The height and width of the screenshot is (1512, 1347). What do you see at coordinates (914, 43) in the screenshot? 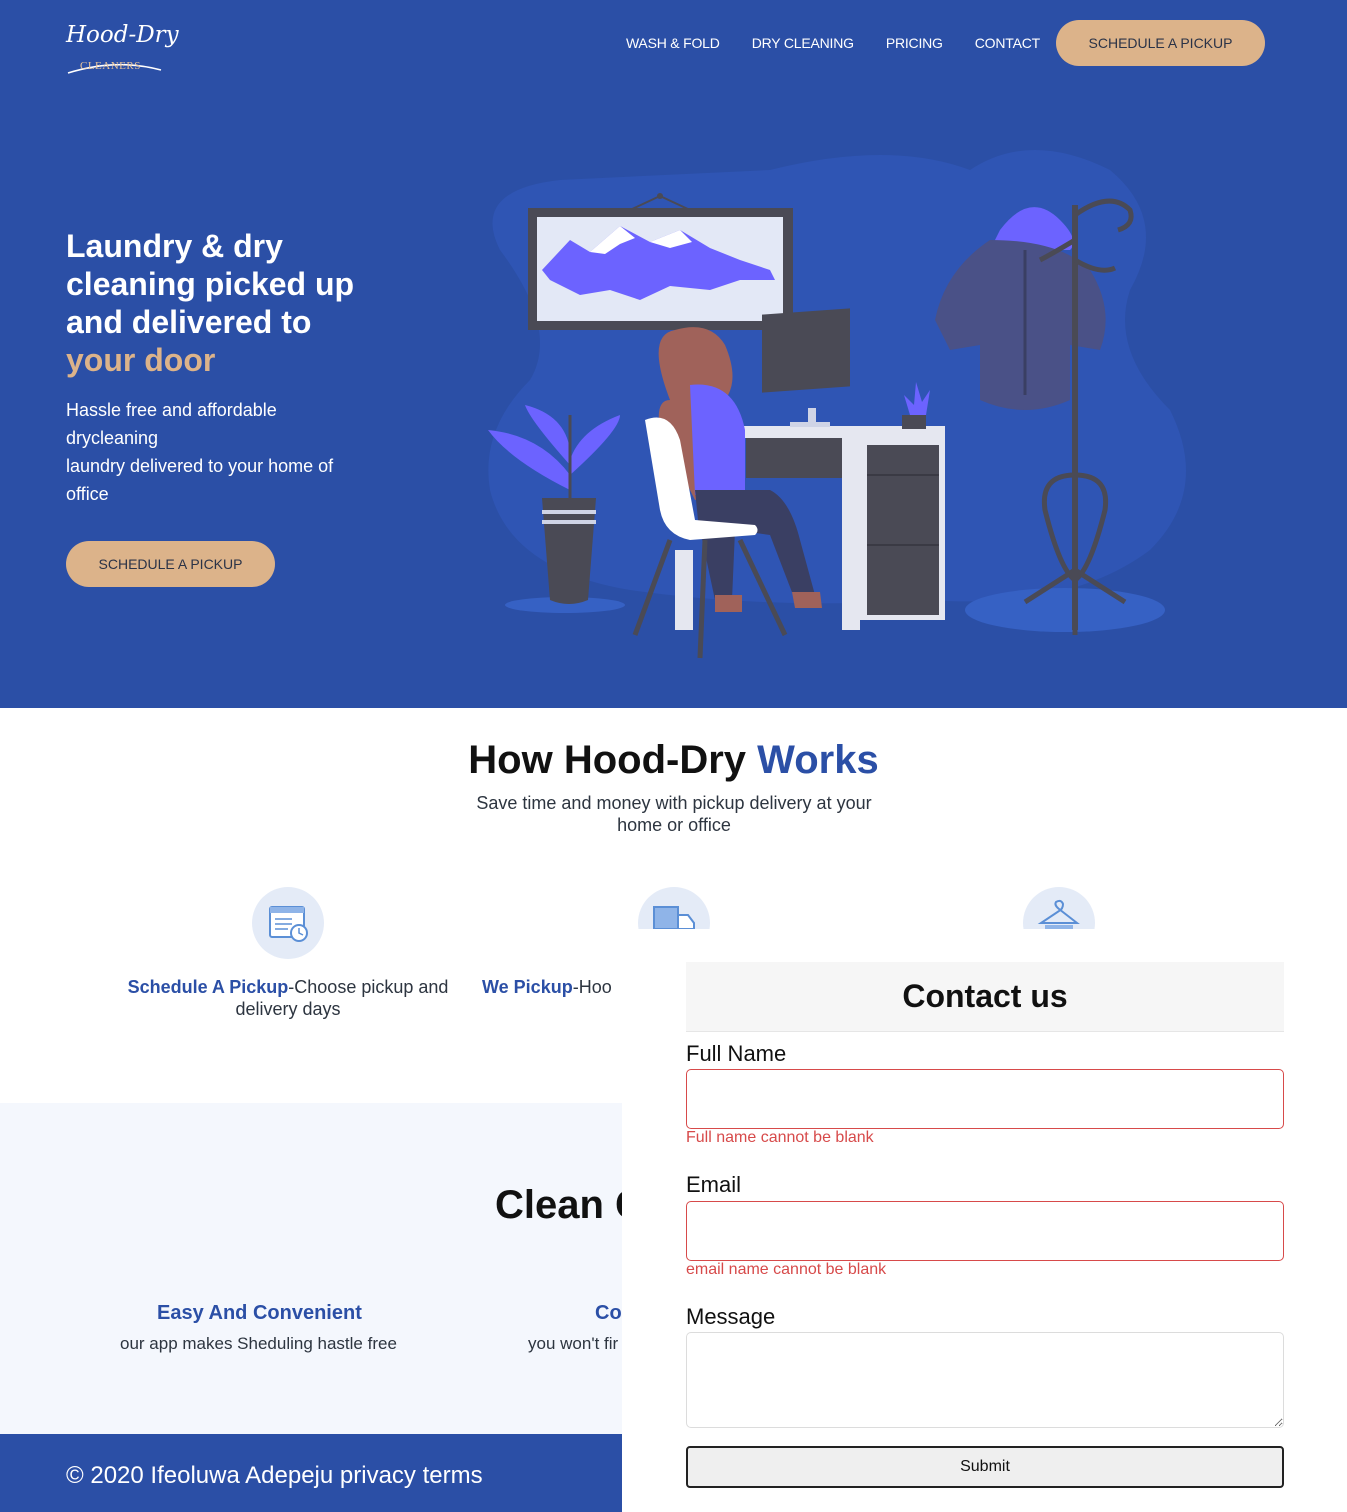
I see `nav-pricing: PRICING` at bounding box center [914, 43].